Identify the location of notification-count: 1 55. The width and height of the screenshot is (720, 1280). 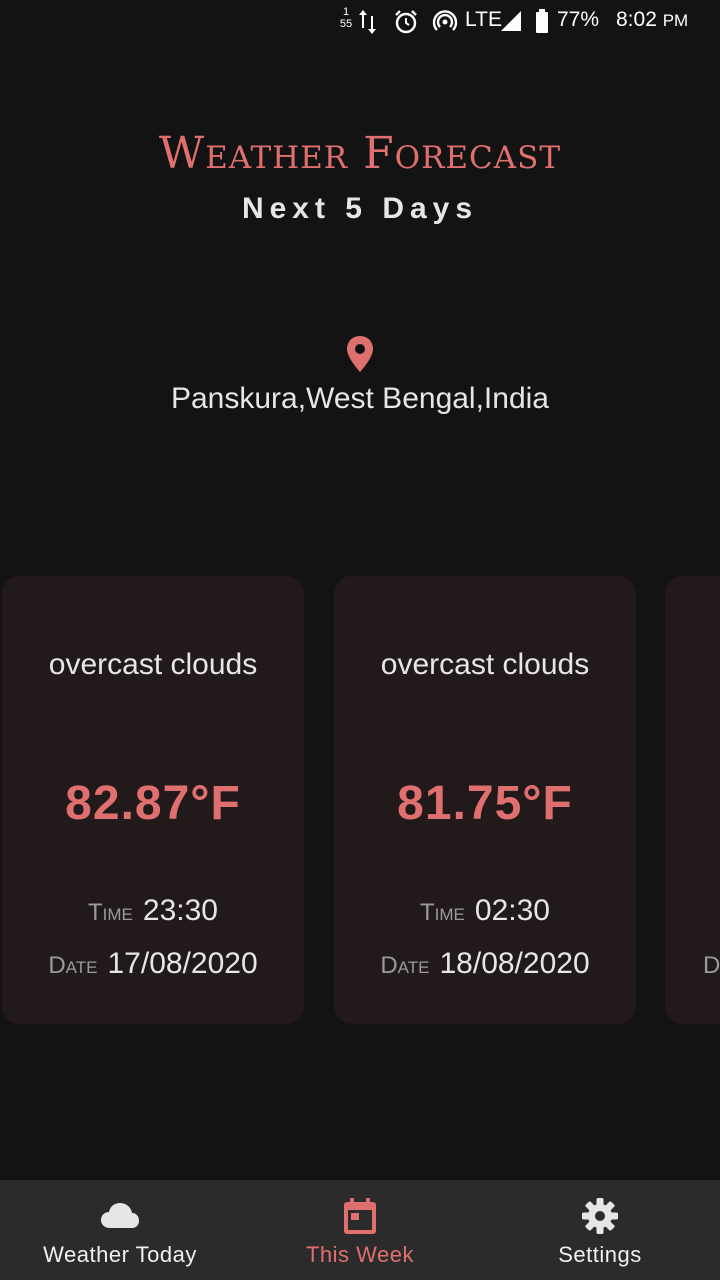
(346, 18).